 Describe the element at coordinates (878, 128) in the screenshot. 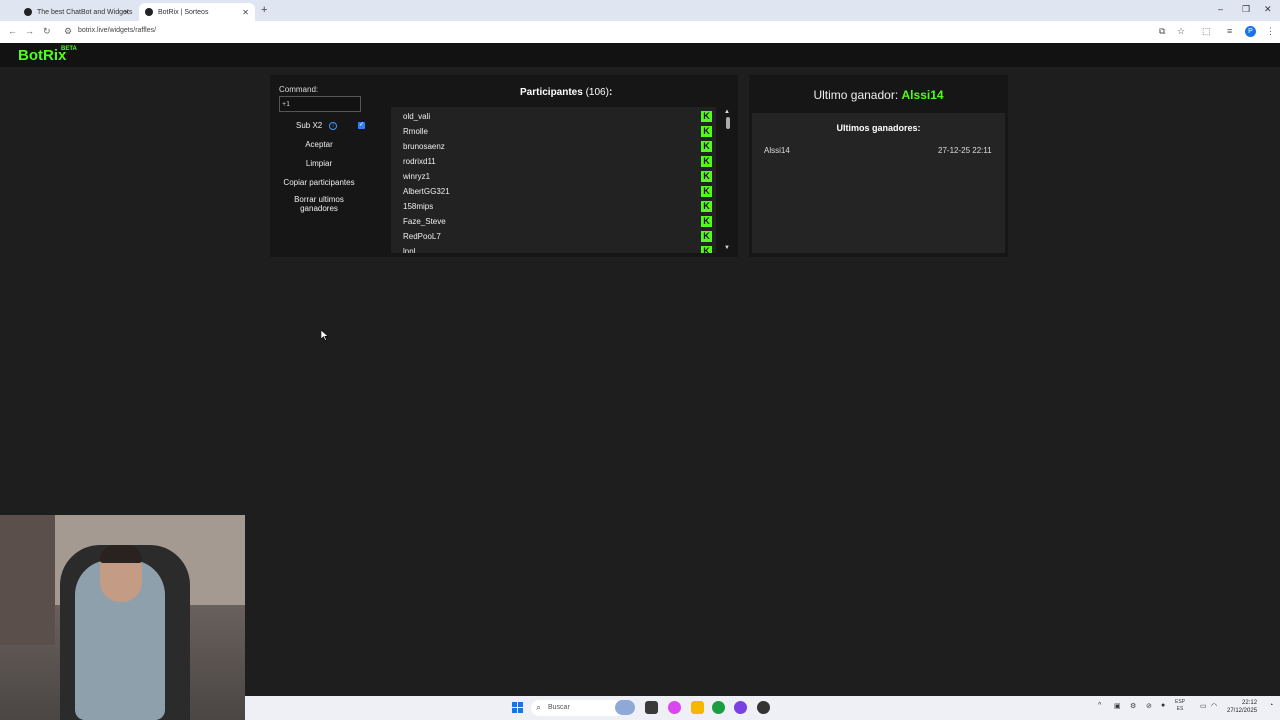

I see `last-winners-title: Ultimos ganadores:` at that location.